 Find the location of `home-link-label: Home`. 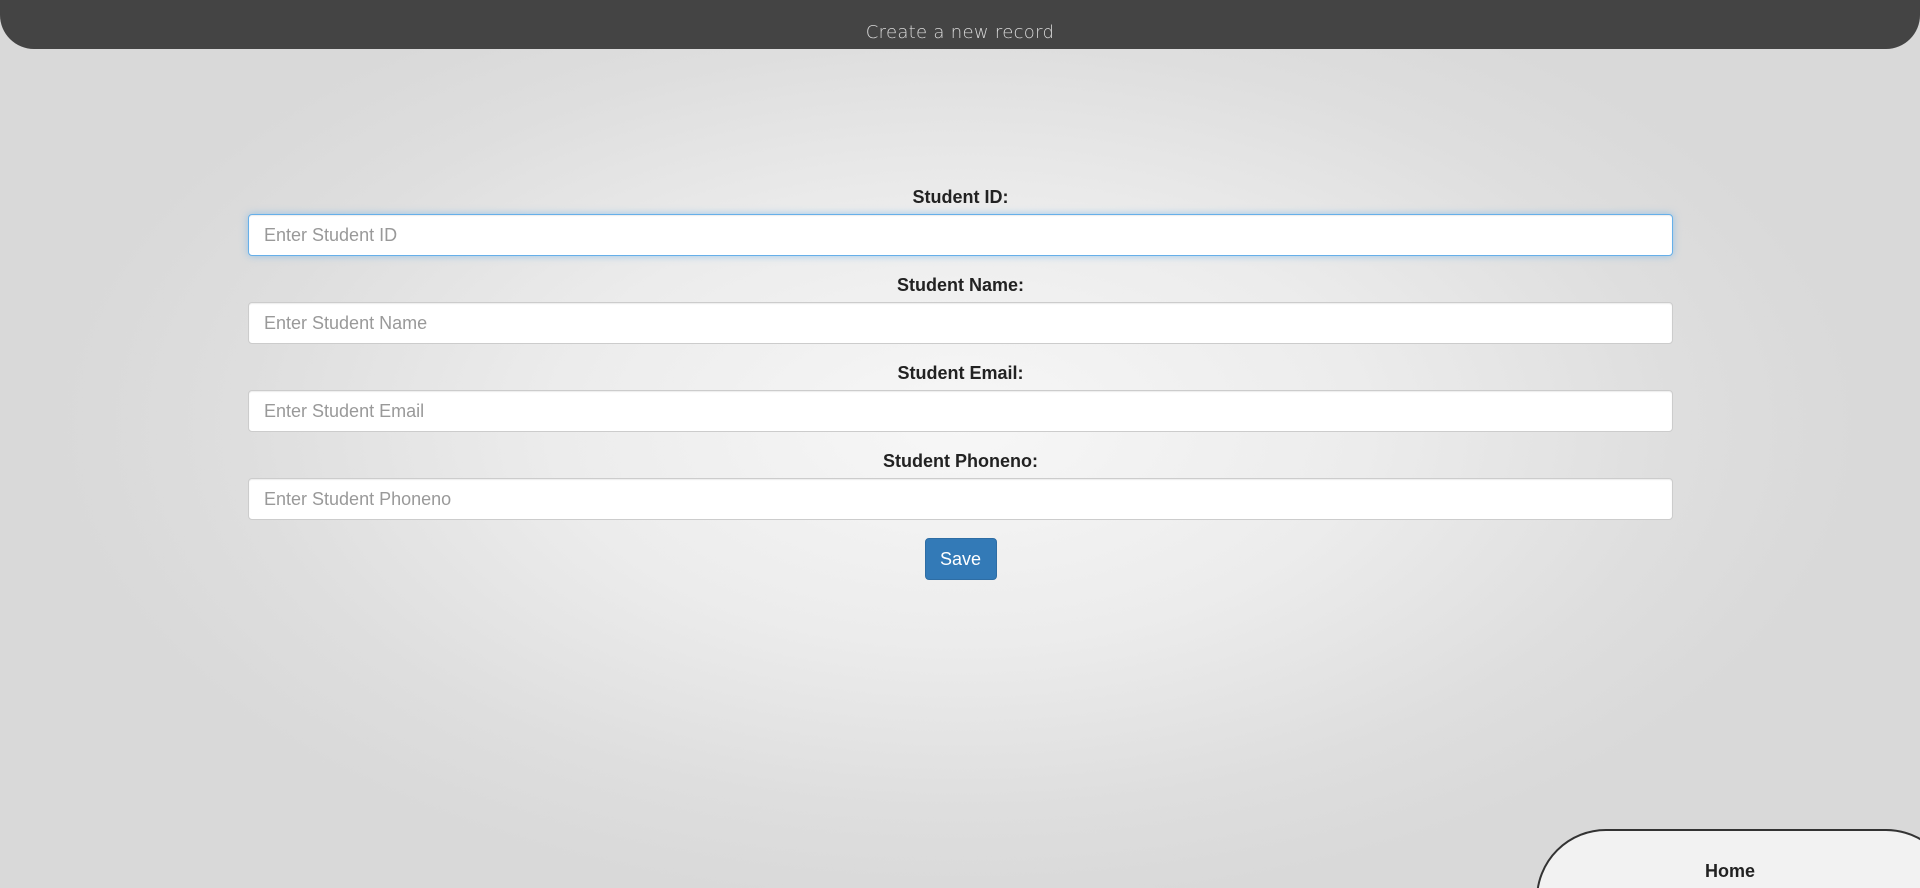

home-link-label: Home is located at coordinates (1729, 871).